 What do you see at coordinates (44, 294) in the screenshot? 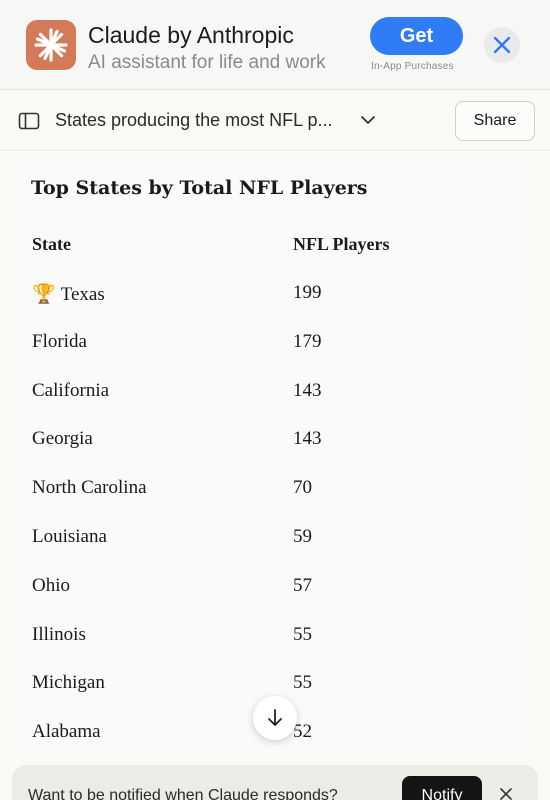
I see `trophy-icon: 🏆` at bounding box center [44, 294].